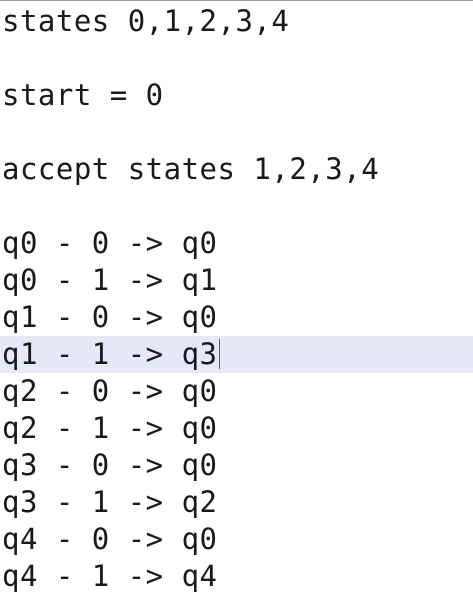 The image size is (473, 608). I want to click on editor-line-8: q0 - 1 -> q1, so click(110, 280).